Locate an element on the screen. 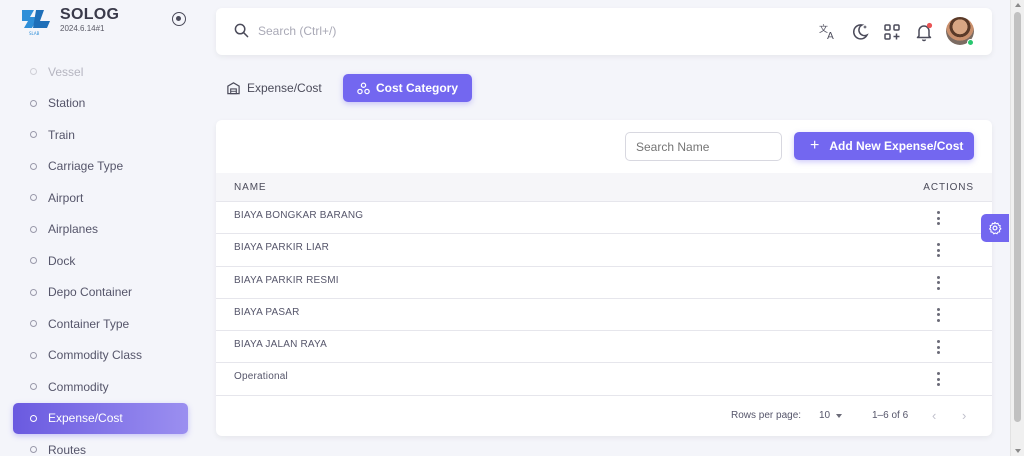  building-icon is located at coordinates (233, 88).